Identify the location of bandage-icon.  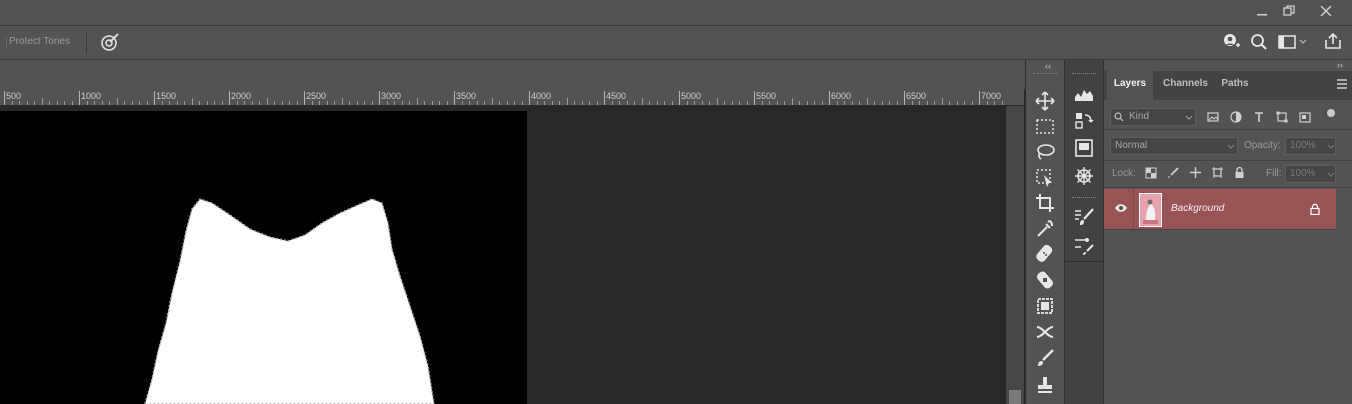
(1045, 280).